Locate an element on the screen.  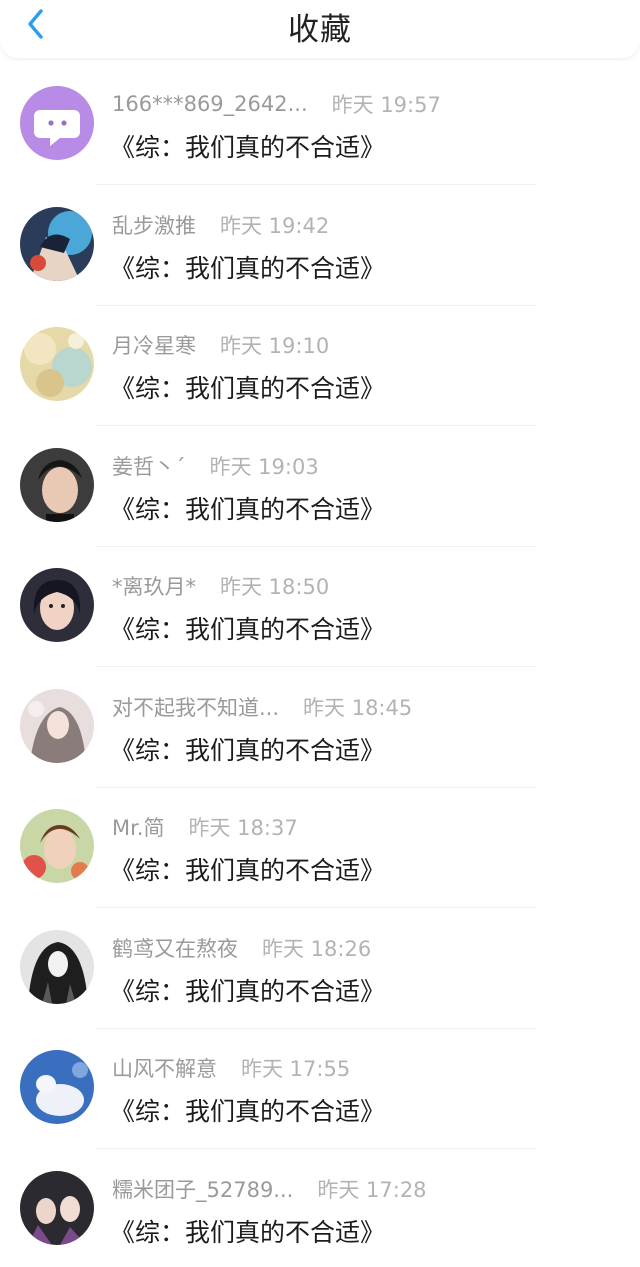
item-meta: *离玖月* 昨天 18:50 is located at coordinates (220, 586).